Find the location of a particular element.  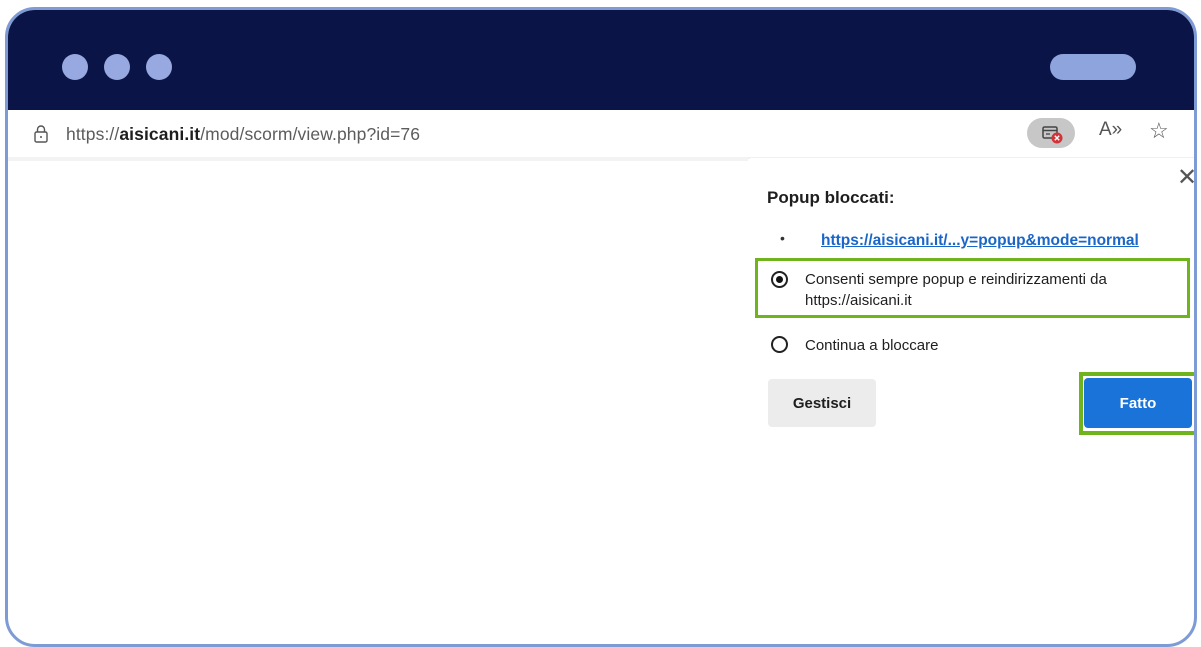

popup-blocked-icon is located at coordinates (1052, 135).